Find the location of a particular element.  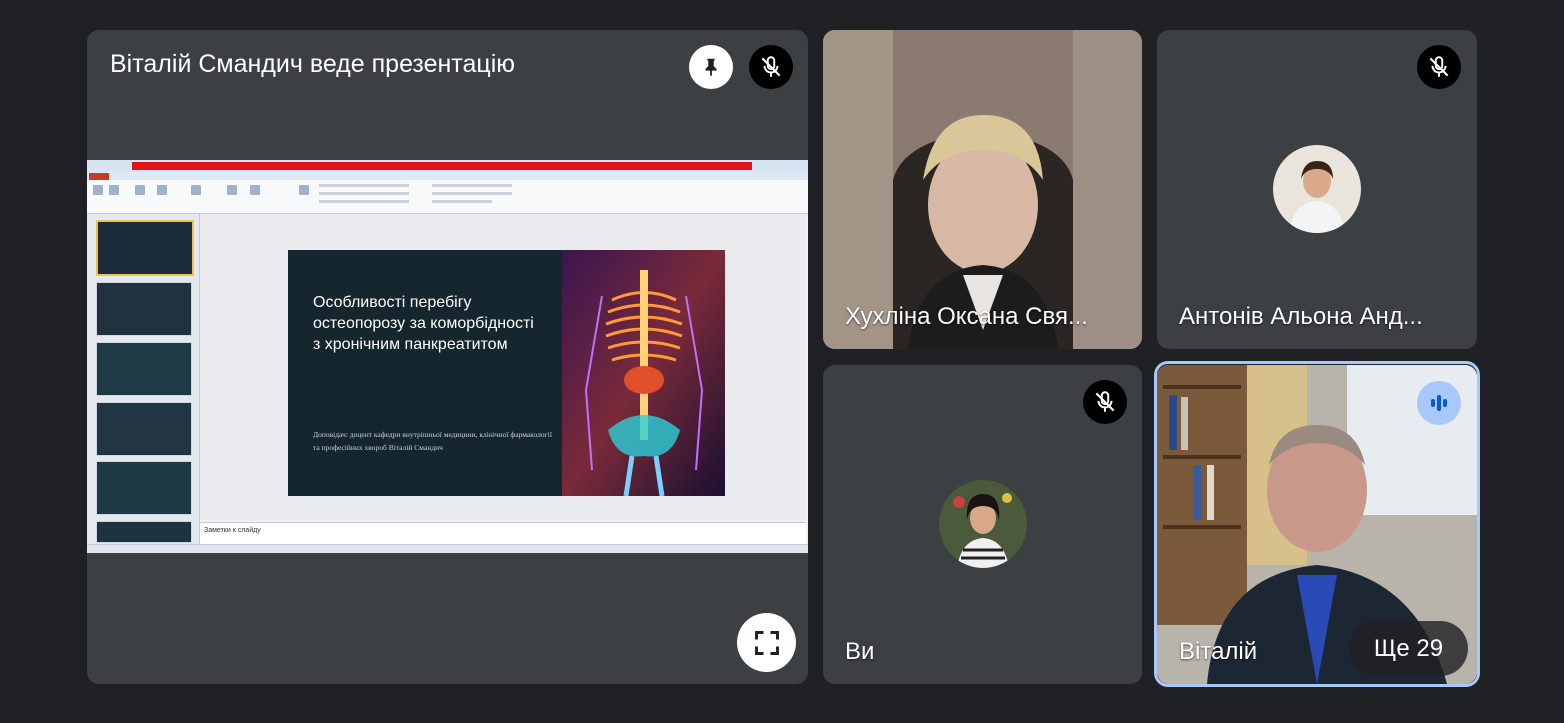

fullscreen-icon is located at coordinates (766, 642).